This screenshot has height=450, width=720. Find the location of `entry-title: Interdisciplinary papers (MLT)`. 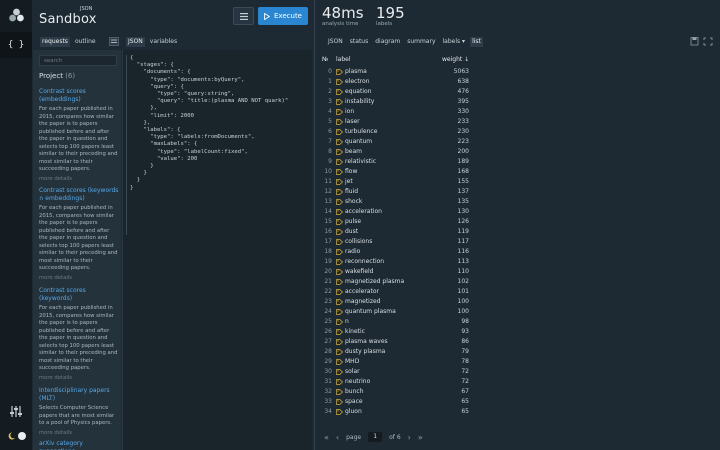

entry-title: Interdisciplinary papers (MLT) is located at coordinates (79, 395).